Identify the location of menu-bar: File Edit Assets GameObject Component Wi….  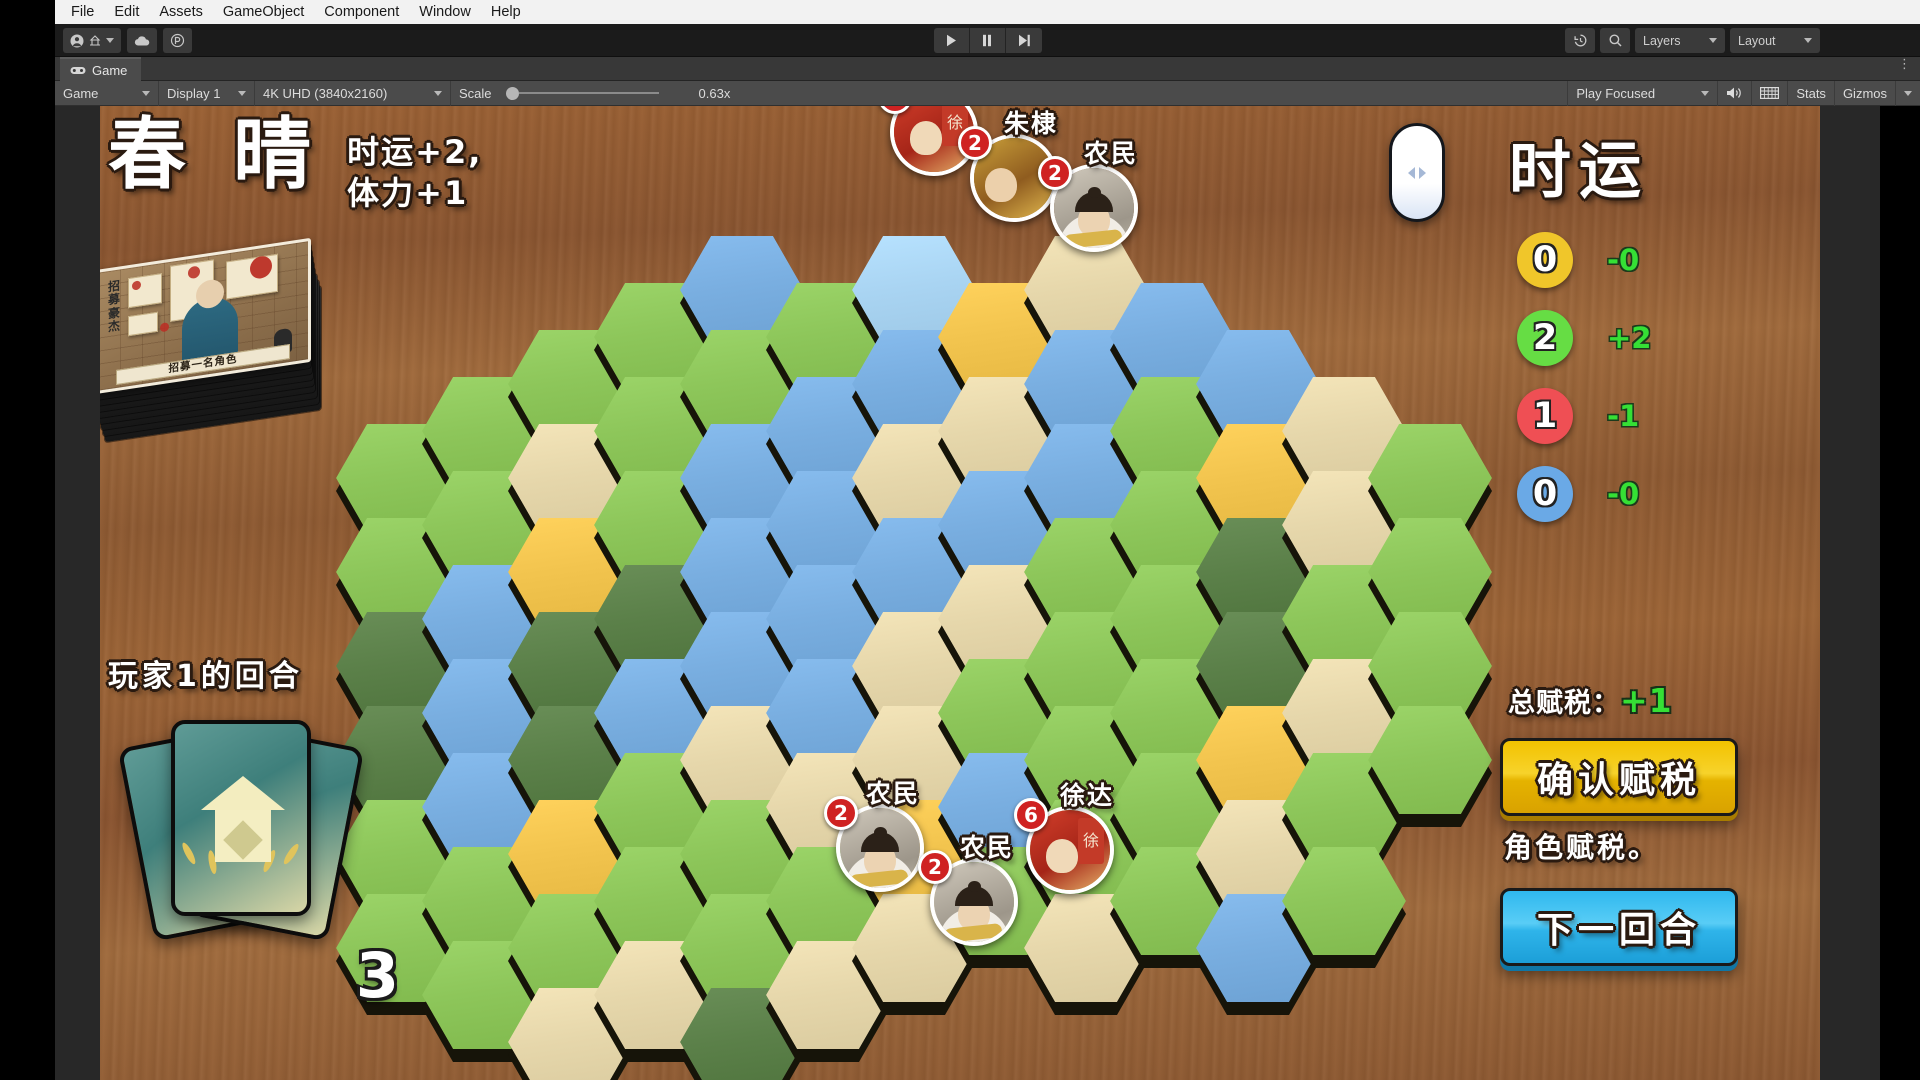
(987, 12).